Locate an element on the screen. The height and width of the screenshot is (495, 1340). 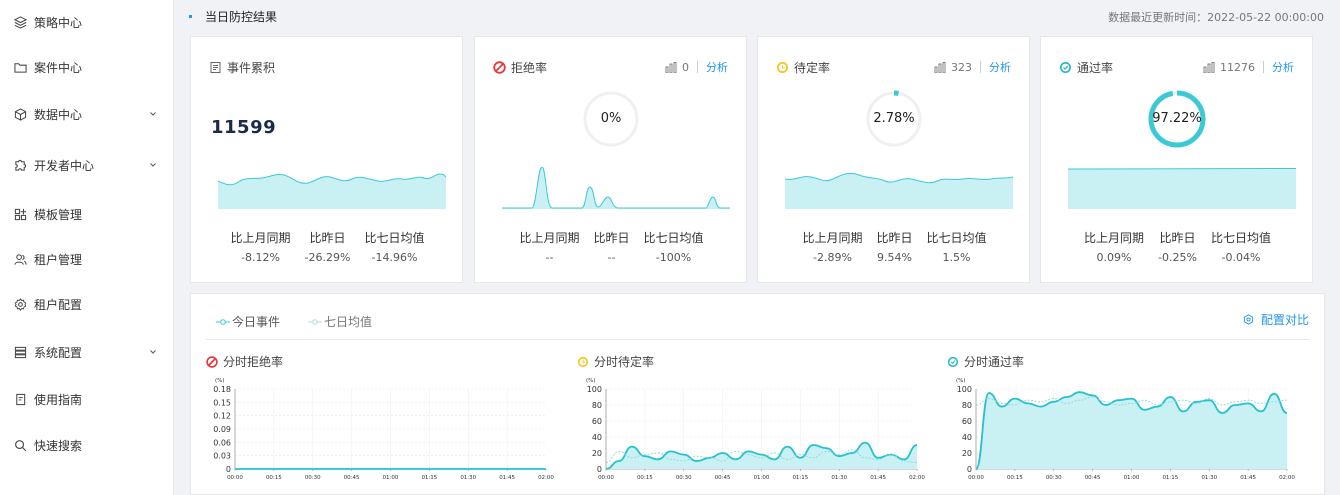
search-icon is located at coordinates (20, 445).